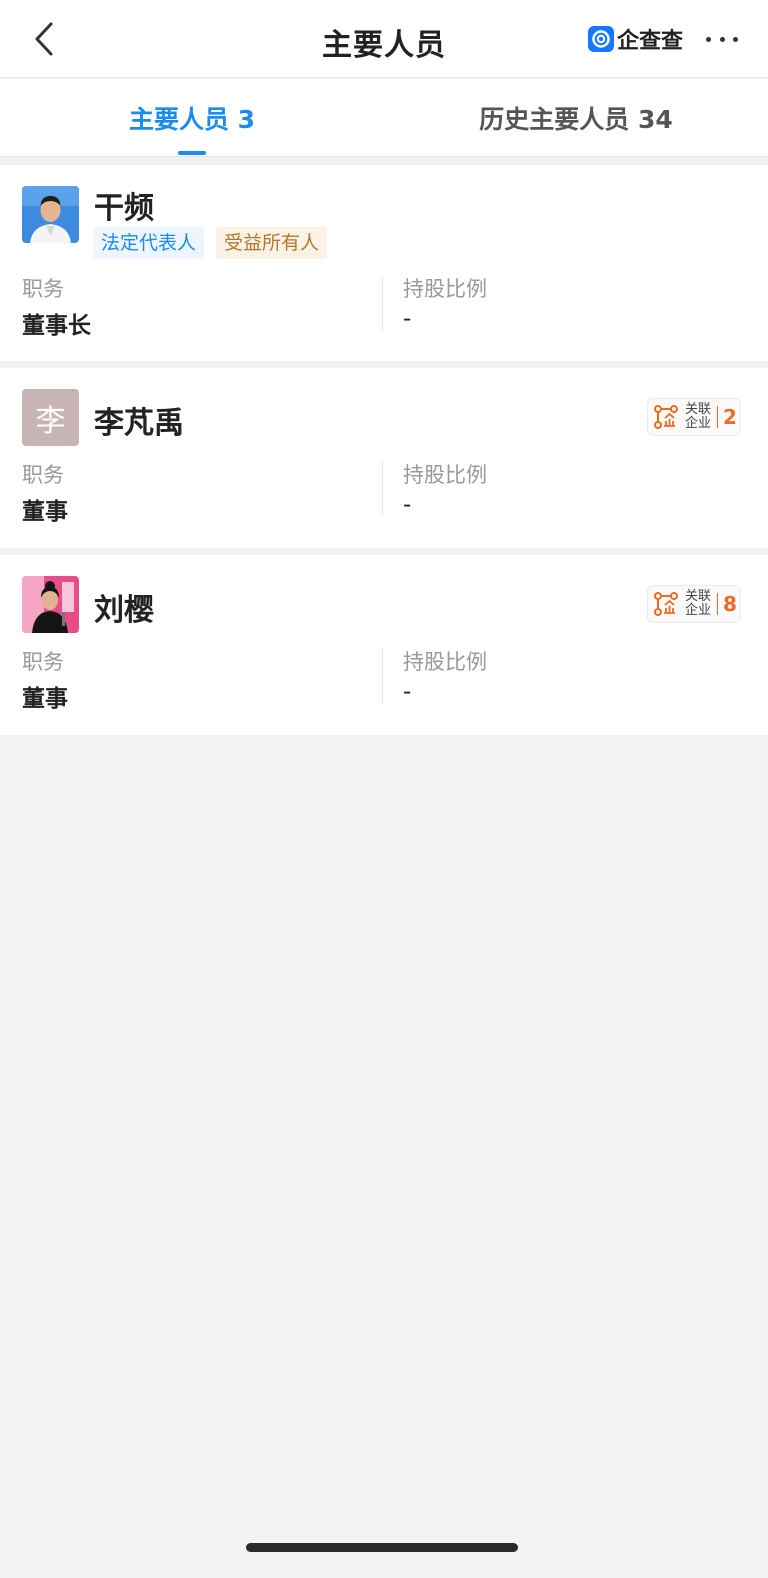 This screenshot has height=1578, width=768. I want to click on brand-icon, so click(601, 39).